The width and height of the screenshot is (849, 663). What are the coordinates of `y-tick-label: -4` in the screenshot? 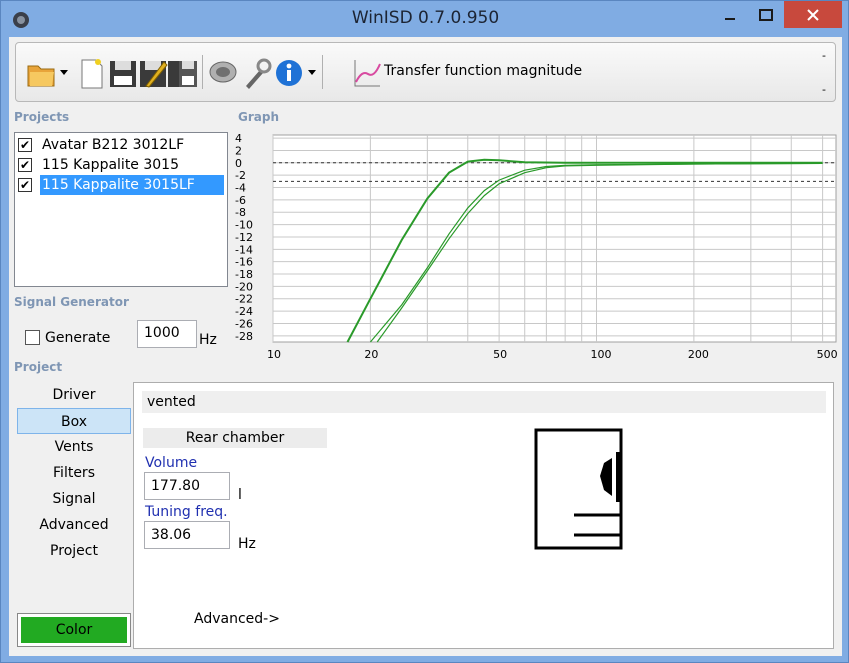 It's located at (240, 188).